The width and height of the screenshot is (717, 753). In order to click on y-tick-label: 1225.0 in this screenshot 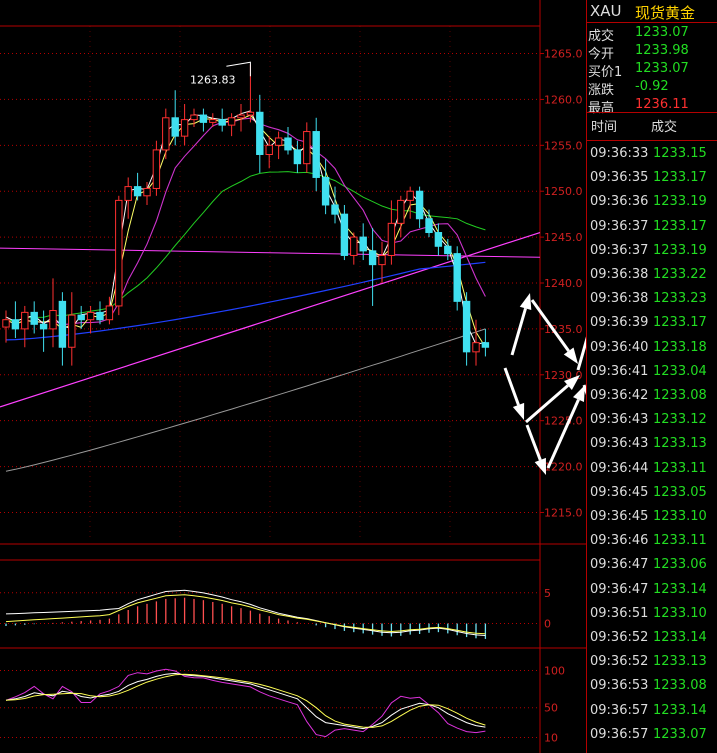, I will do `click(563, 421)`.